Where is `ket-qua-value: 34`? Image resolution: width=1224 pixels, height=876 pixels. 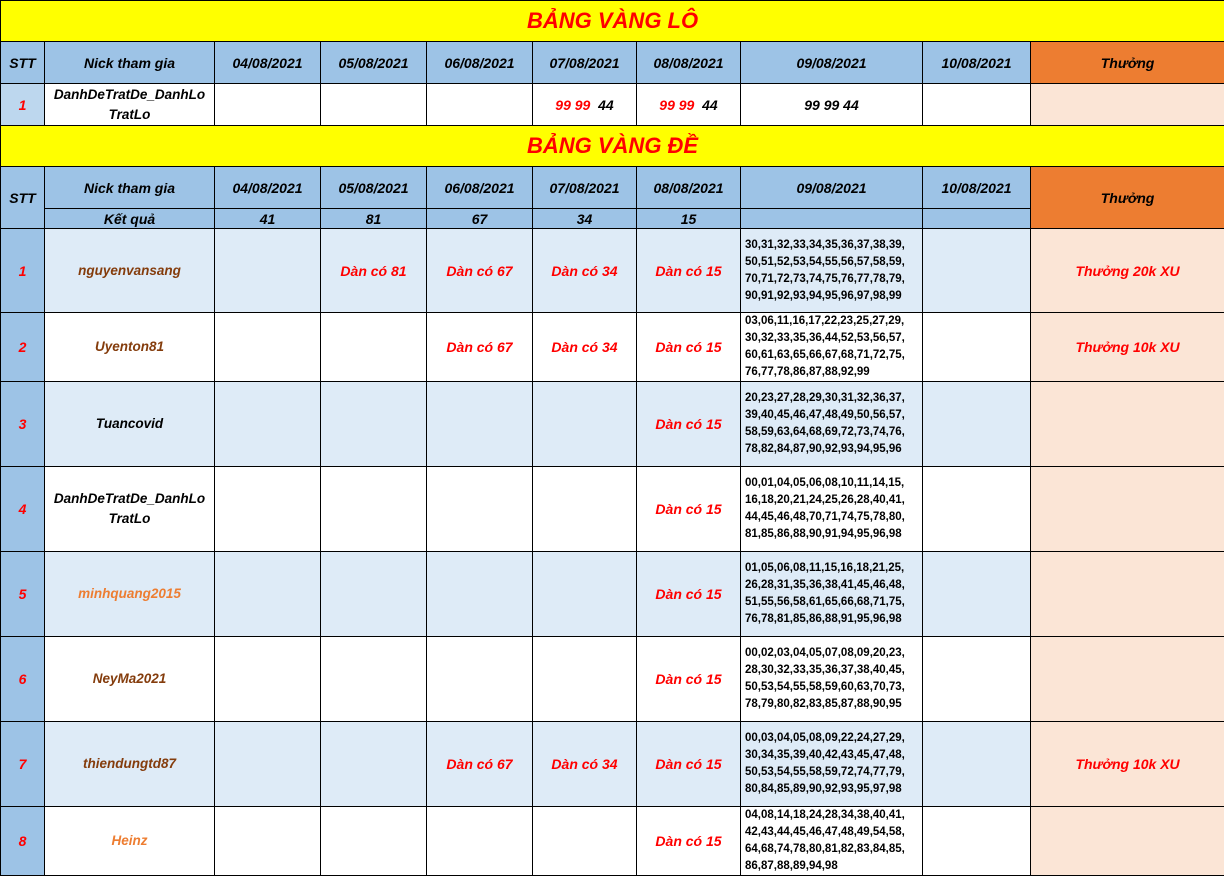
ket-qua-value: 34 is located at coordinates (585, 219).